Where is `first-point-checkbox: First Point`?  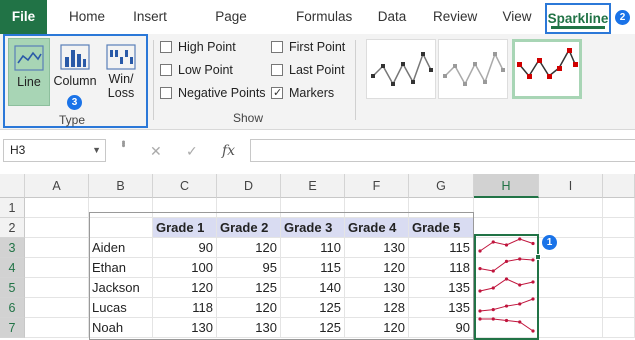 first-point-checkbox: First Point is located at coordinates (308, 47).